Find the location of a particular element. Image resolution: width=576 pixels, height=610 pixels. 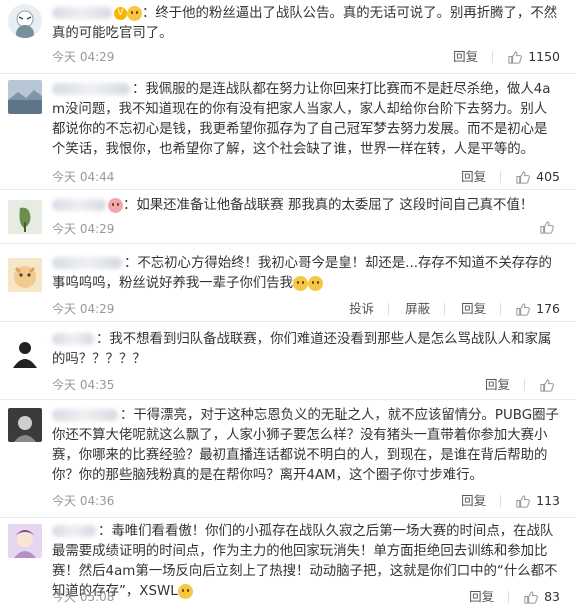

comment-meta: 今天 04:44 回复 405 is located at coordinates (306, 177).